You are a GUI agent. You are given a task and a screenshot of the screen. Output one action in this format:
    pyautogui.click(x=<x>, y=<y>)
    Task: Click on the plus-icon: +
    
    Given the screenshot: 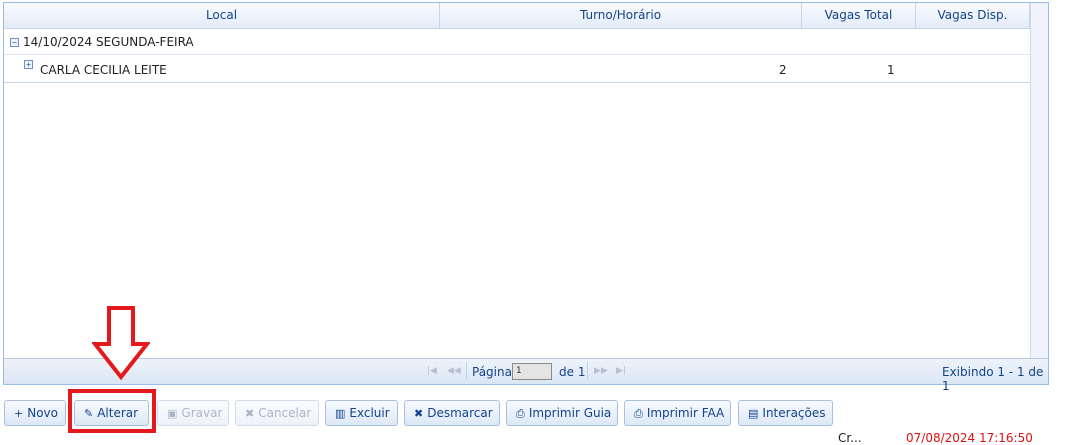 What is the action you would take?
    pyautogui.click(x=19, y=413)
    